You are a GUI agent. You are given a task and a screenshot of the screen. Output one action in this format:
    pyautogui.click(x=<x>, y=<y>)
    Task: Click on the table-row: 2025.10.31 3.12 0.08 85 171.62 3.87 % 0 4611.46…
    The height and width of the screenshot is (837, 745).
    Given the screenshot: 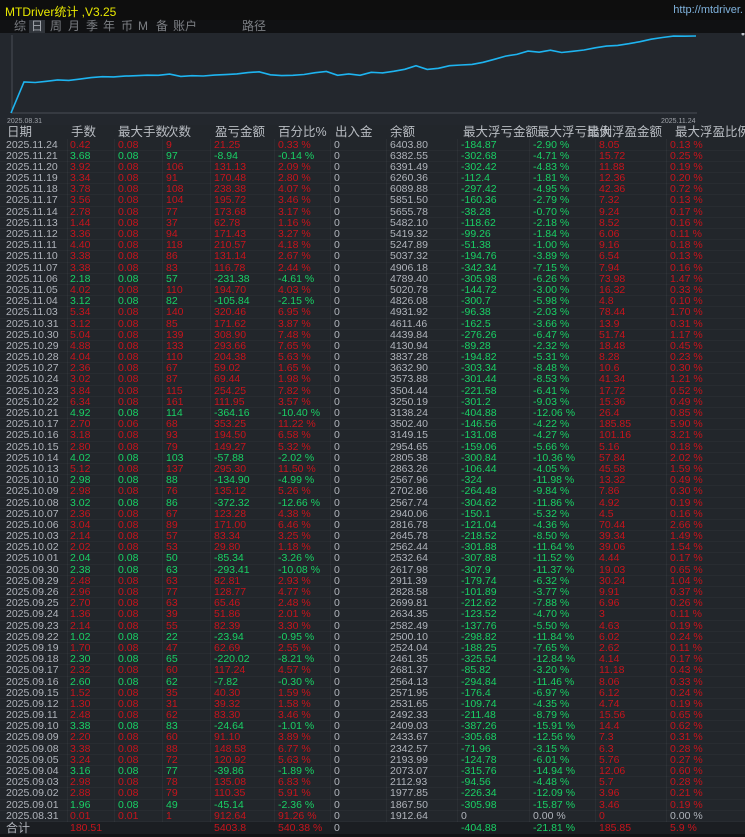 What is the action you would take?
    pyautogui.click(x=372, y=324)
    